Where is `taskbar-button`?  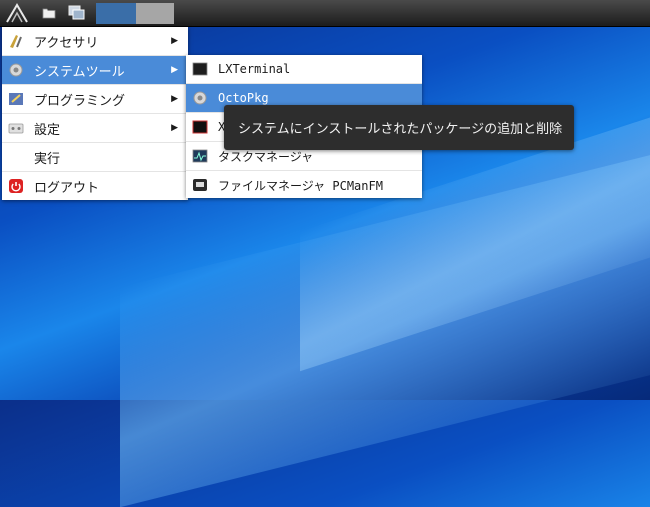 taskbar-button is located at coordinates (155, 13).